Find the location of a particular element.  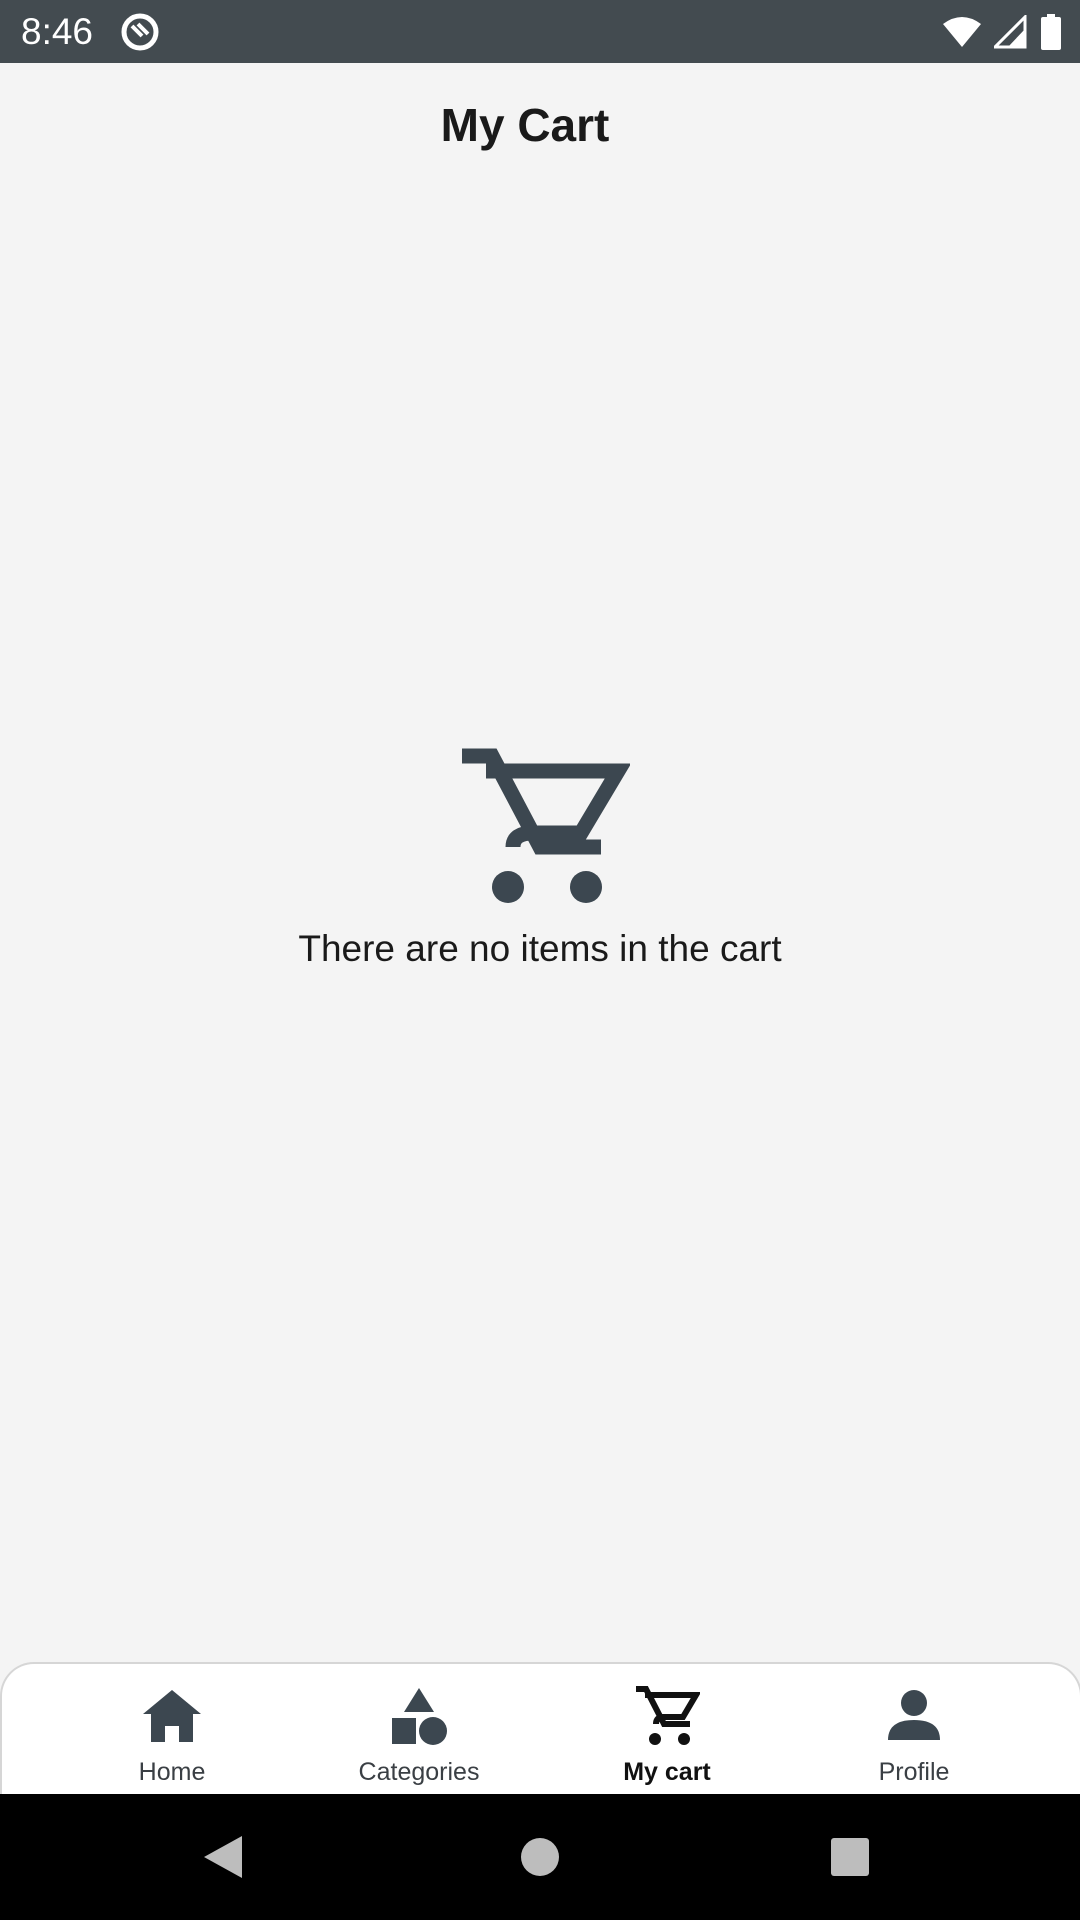

status-bar: 8:46 is located at coordinates (540, 31).